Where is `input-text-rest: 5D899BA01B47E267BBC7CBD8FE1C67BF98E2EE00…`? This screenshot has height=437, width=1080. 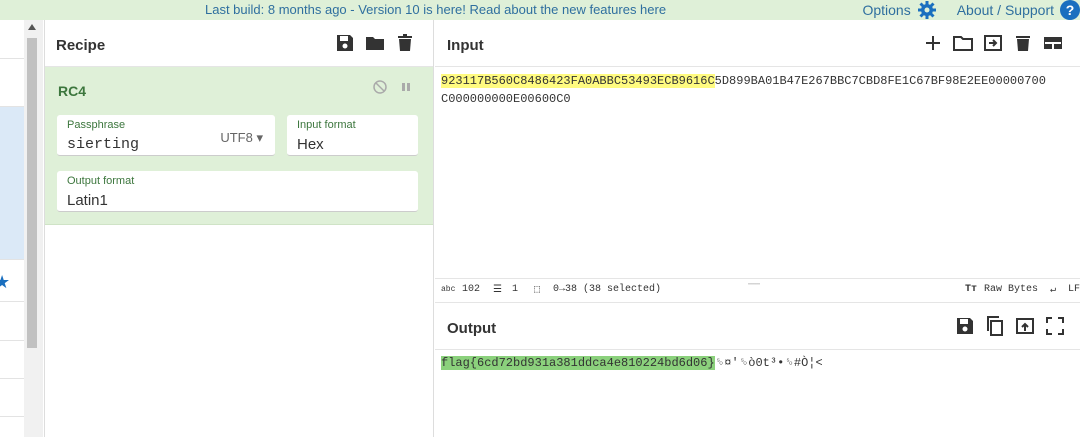
input-text-rest: 5D899BA01B47E267BBC7CBD8FE1C67BF98E2EE00… is located at coordinates (880, 81).